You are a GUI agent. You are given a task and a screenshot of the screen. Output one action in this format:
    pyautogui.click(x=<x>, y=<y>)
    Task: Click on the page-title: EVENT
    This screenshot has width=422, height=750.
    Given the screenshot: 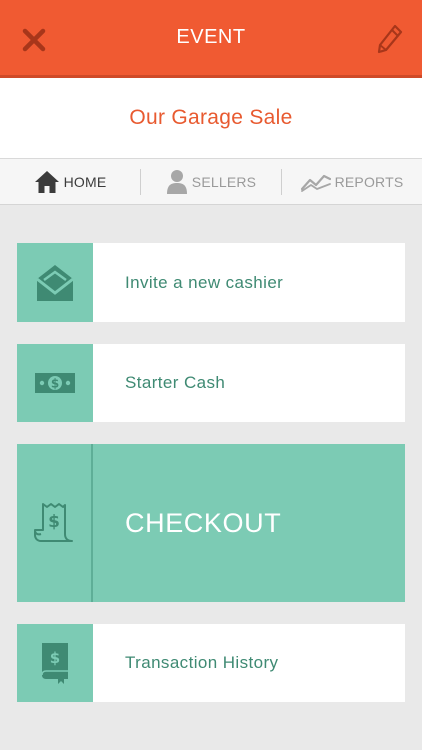 What is the action you would take?
    pyautogui.click(x=211, y=37)
    